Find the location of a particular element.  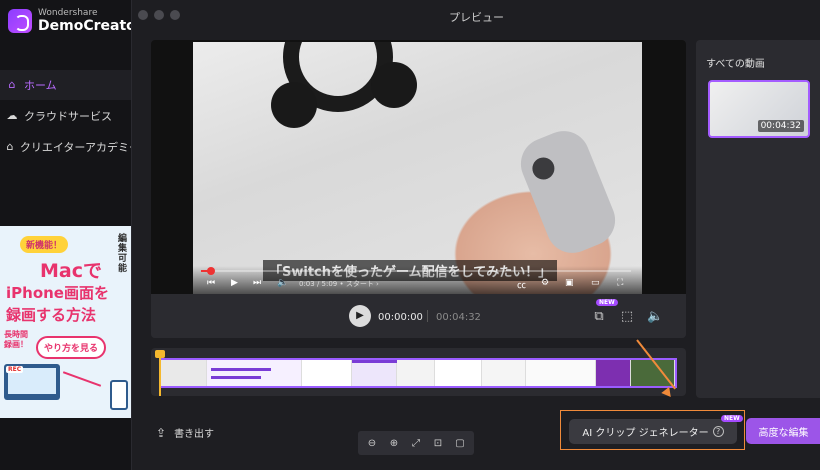

ai-caption-icon: ⧉ is located at coordinates (599, 316).